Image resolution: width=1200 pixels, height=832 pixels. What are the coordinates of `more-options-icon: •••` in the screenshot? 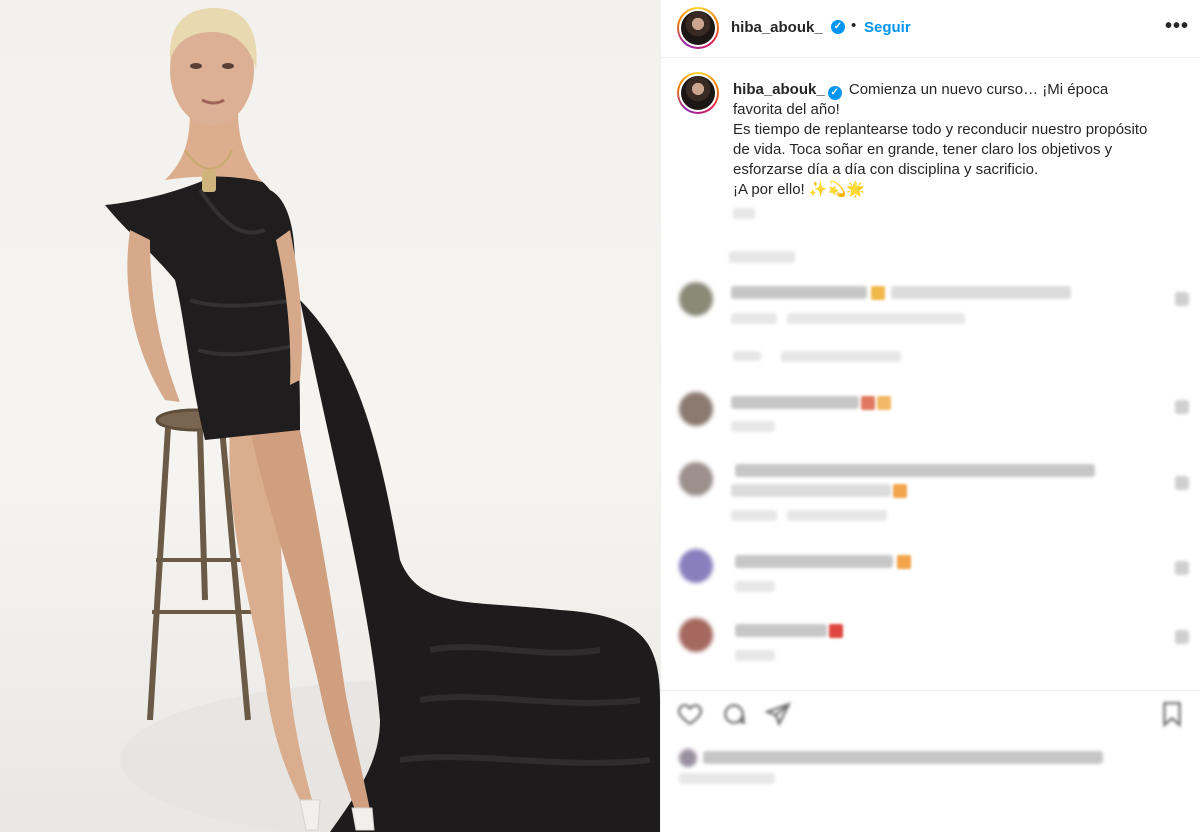 It's located at (1177, 26).